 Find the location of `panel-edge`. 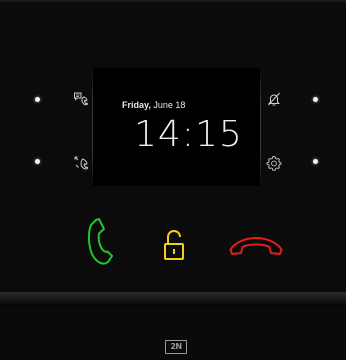

panel-edge is located at coordinates (173, 1).